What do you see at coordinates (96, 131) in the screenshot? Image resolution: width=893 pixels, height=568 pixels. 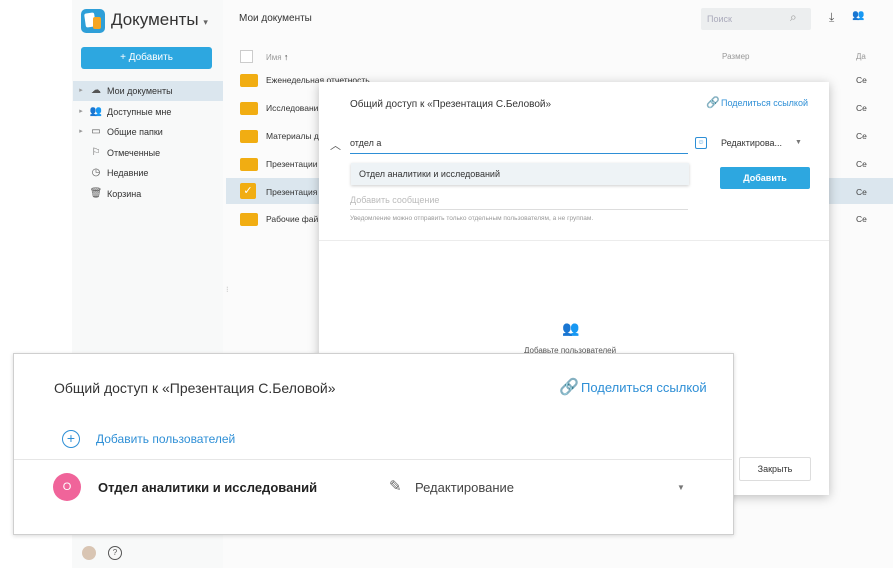 I see `folder-shared-icon: ▭` at bounding box center [96, 131].